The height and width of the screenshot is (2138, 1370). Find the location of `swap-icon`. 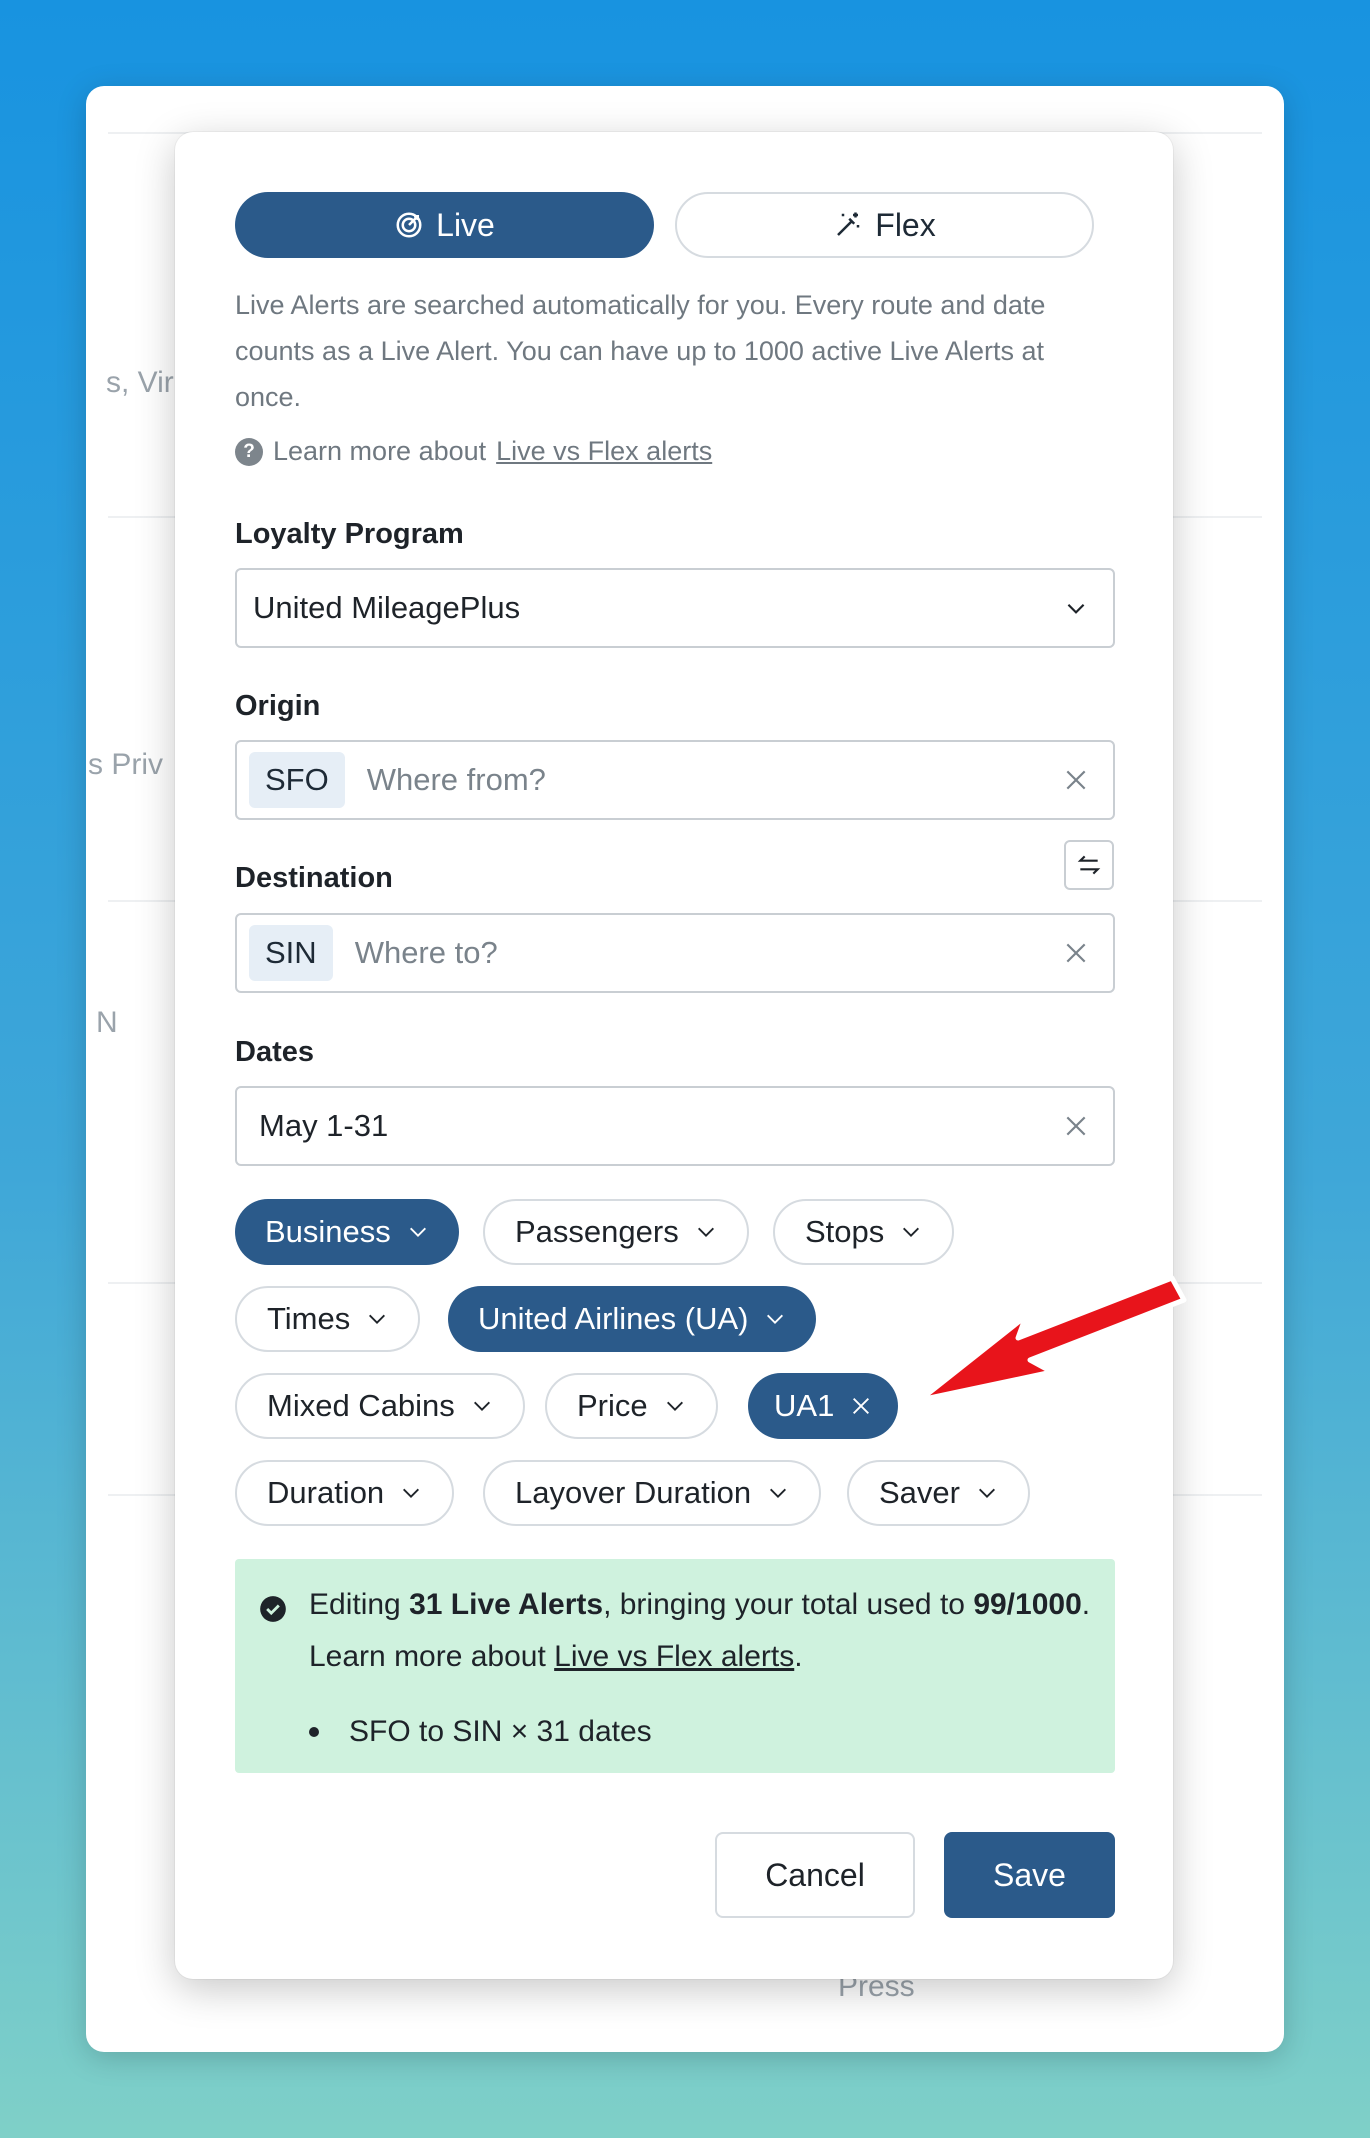

swap-icon is located at coordinates (1089, 865).